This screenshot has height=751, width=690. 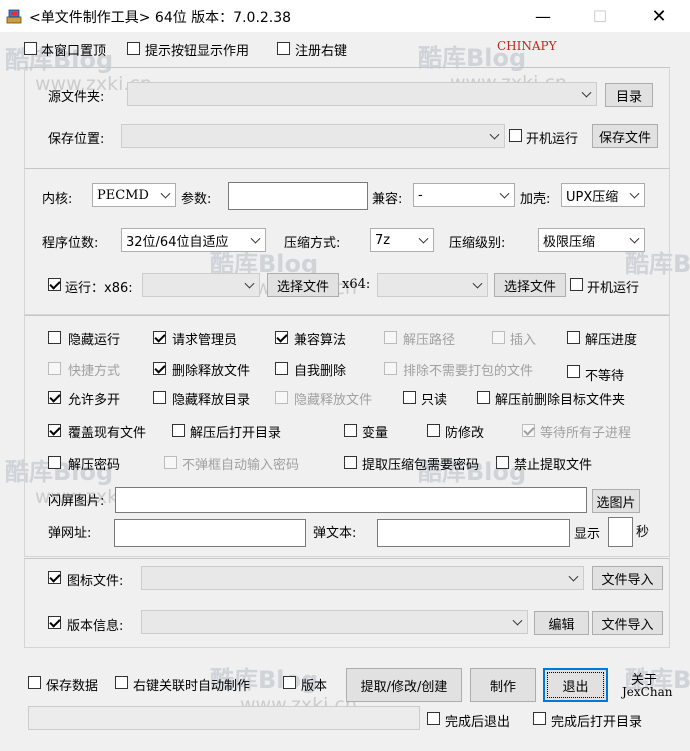 What do you see at coordinates (625, 136) in the screenshot?
I see `save-file-button: 保存文件` at bounding box center [625, 136].